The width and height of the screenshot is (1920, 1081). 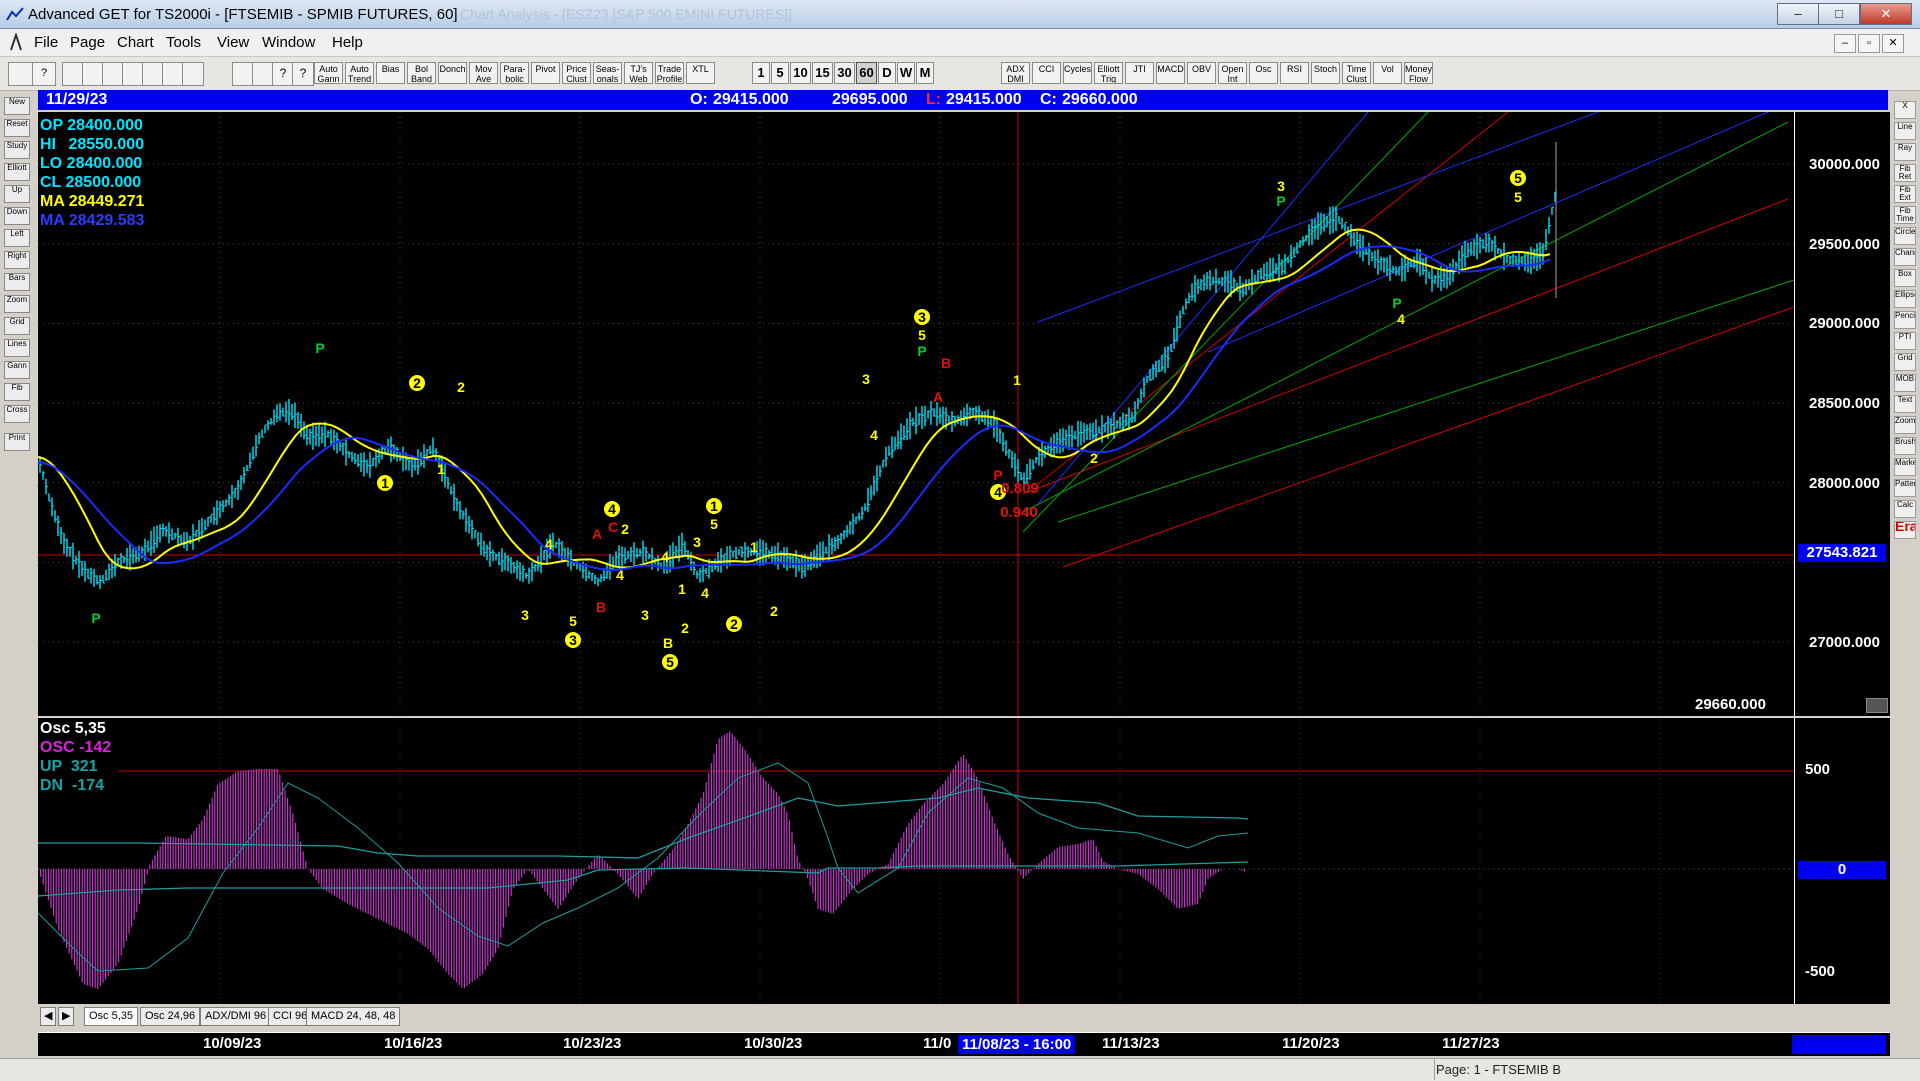 What do you see at coordinates (17, 216) in the screenshot?
I see `left-tool-down: Down` at bounding box center [17, 216].